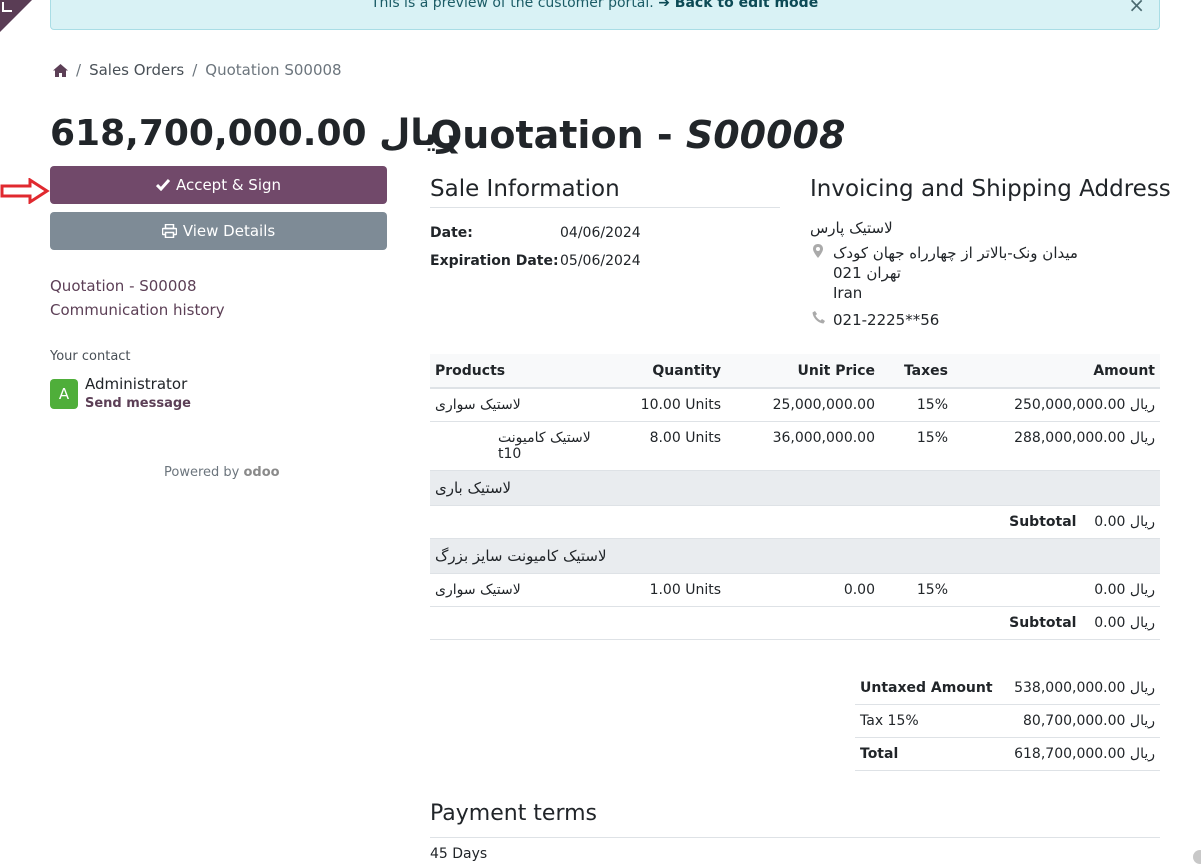  I want to click on customer-name: لاستیک پارس, so click(851, 228).